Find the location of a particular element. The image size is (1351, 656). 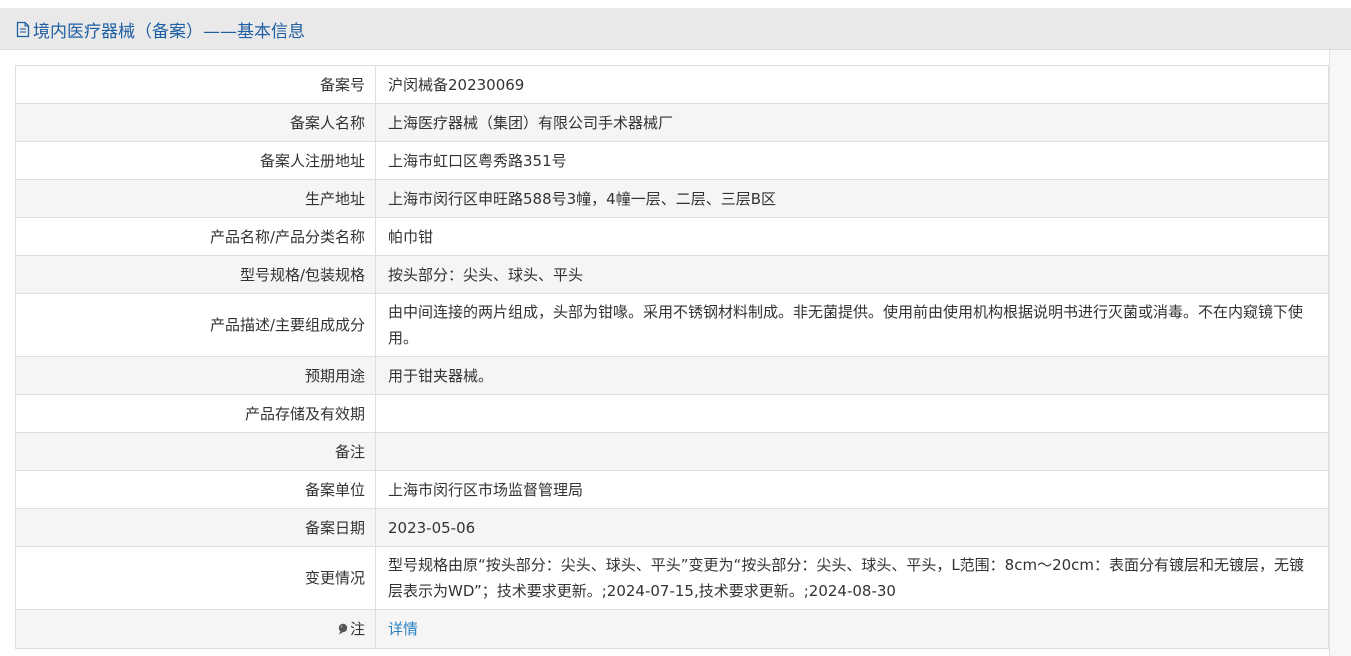

label-product-name: 产品名称/产品分类名称 is located at coordinates (195, 236).